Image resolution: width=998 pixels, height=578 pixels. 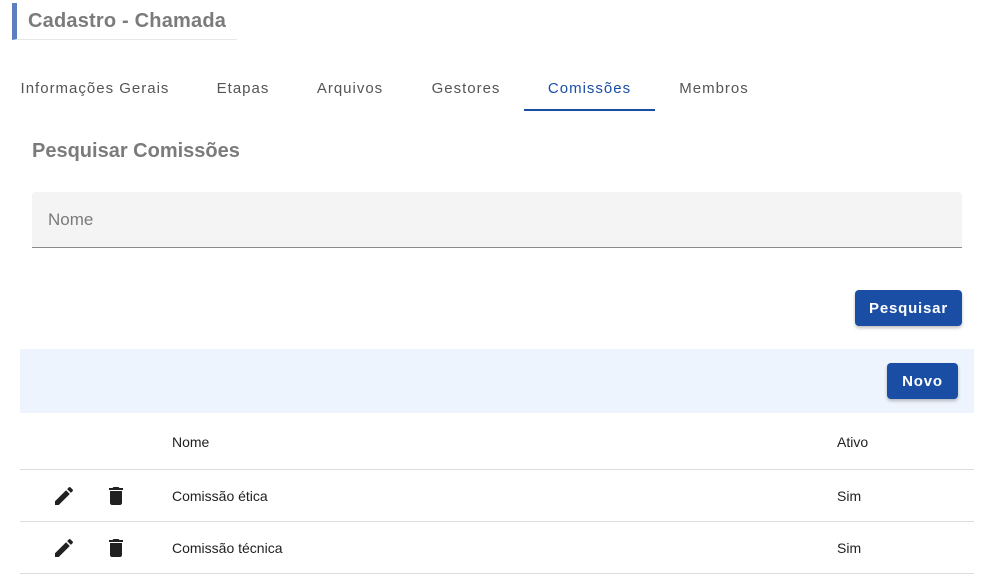 I want to click on page-header: Cadastro - Chamada, so click(x=124, y=21).